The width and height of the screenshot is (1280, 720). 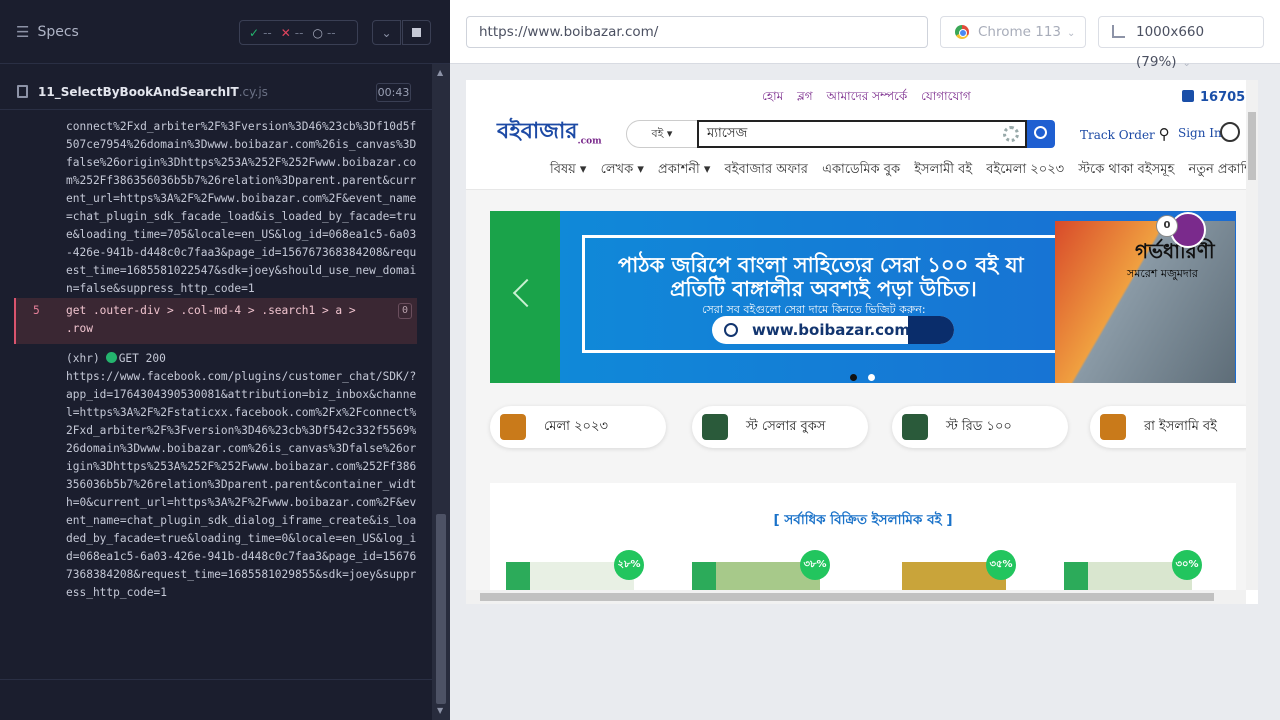 I want to click on search-input: ম্যাসেজ, so click(x=862, y=134).